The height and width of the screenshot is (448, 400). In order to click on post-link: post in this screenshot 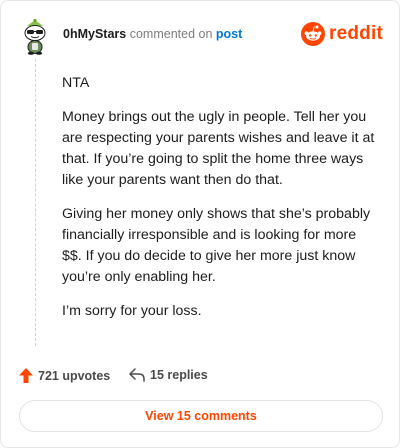, I will do `click(229, 34)`.